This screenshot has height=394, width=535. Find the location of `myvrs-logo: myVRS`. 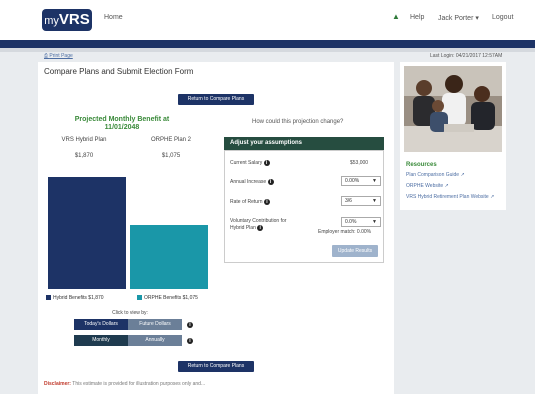

myvrs-logo: myVRS is located at coordinates (67, 20).